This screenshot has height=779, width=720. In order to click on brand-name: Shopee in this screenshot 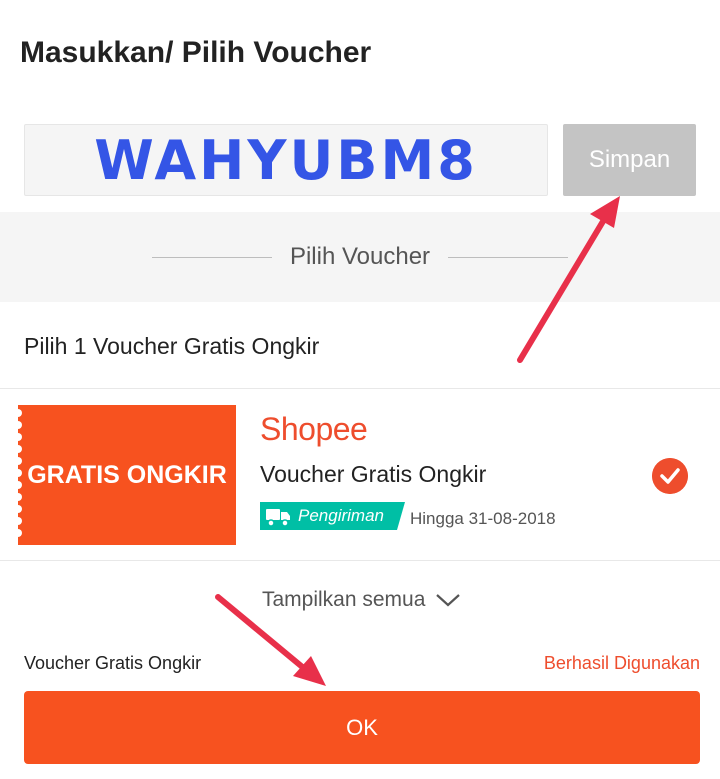, I will do `click(314, 429)`.